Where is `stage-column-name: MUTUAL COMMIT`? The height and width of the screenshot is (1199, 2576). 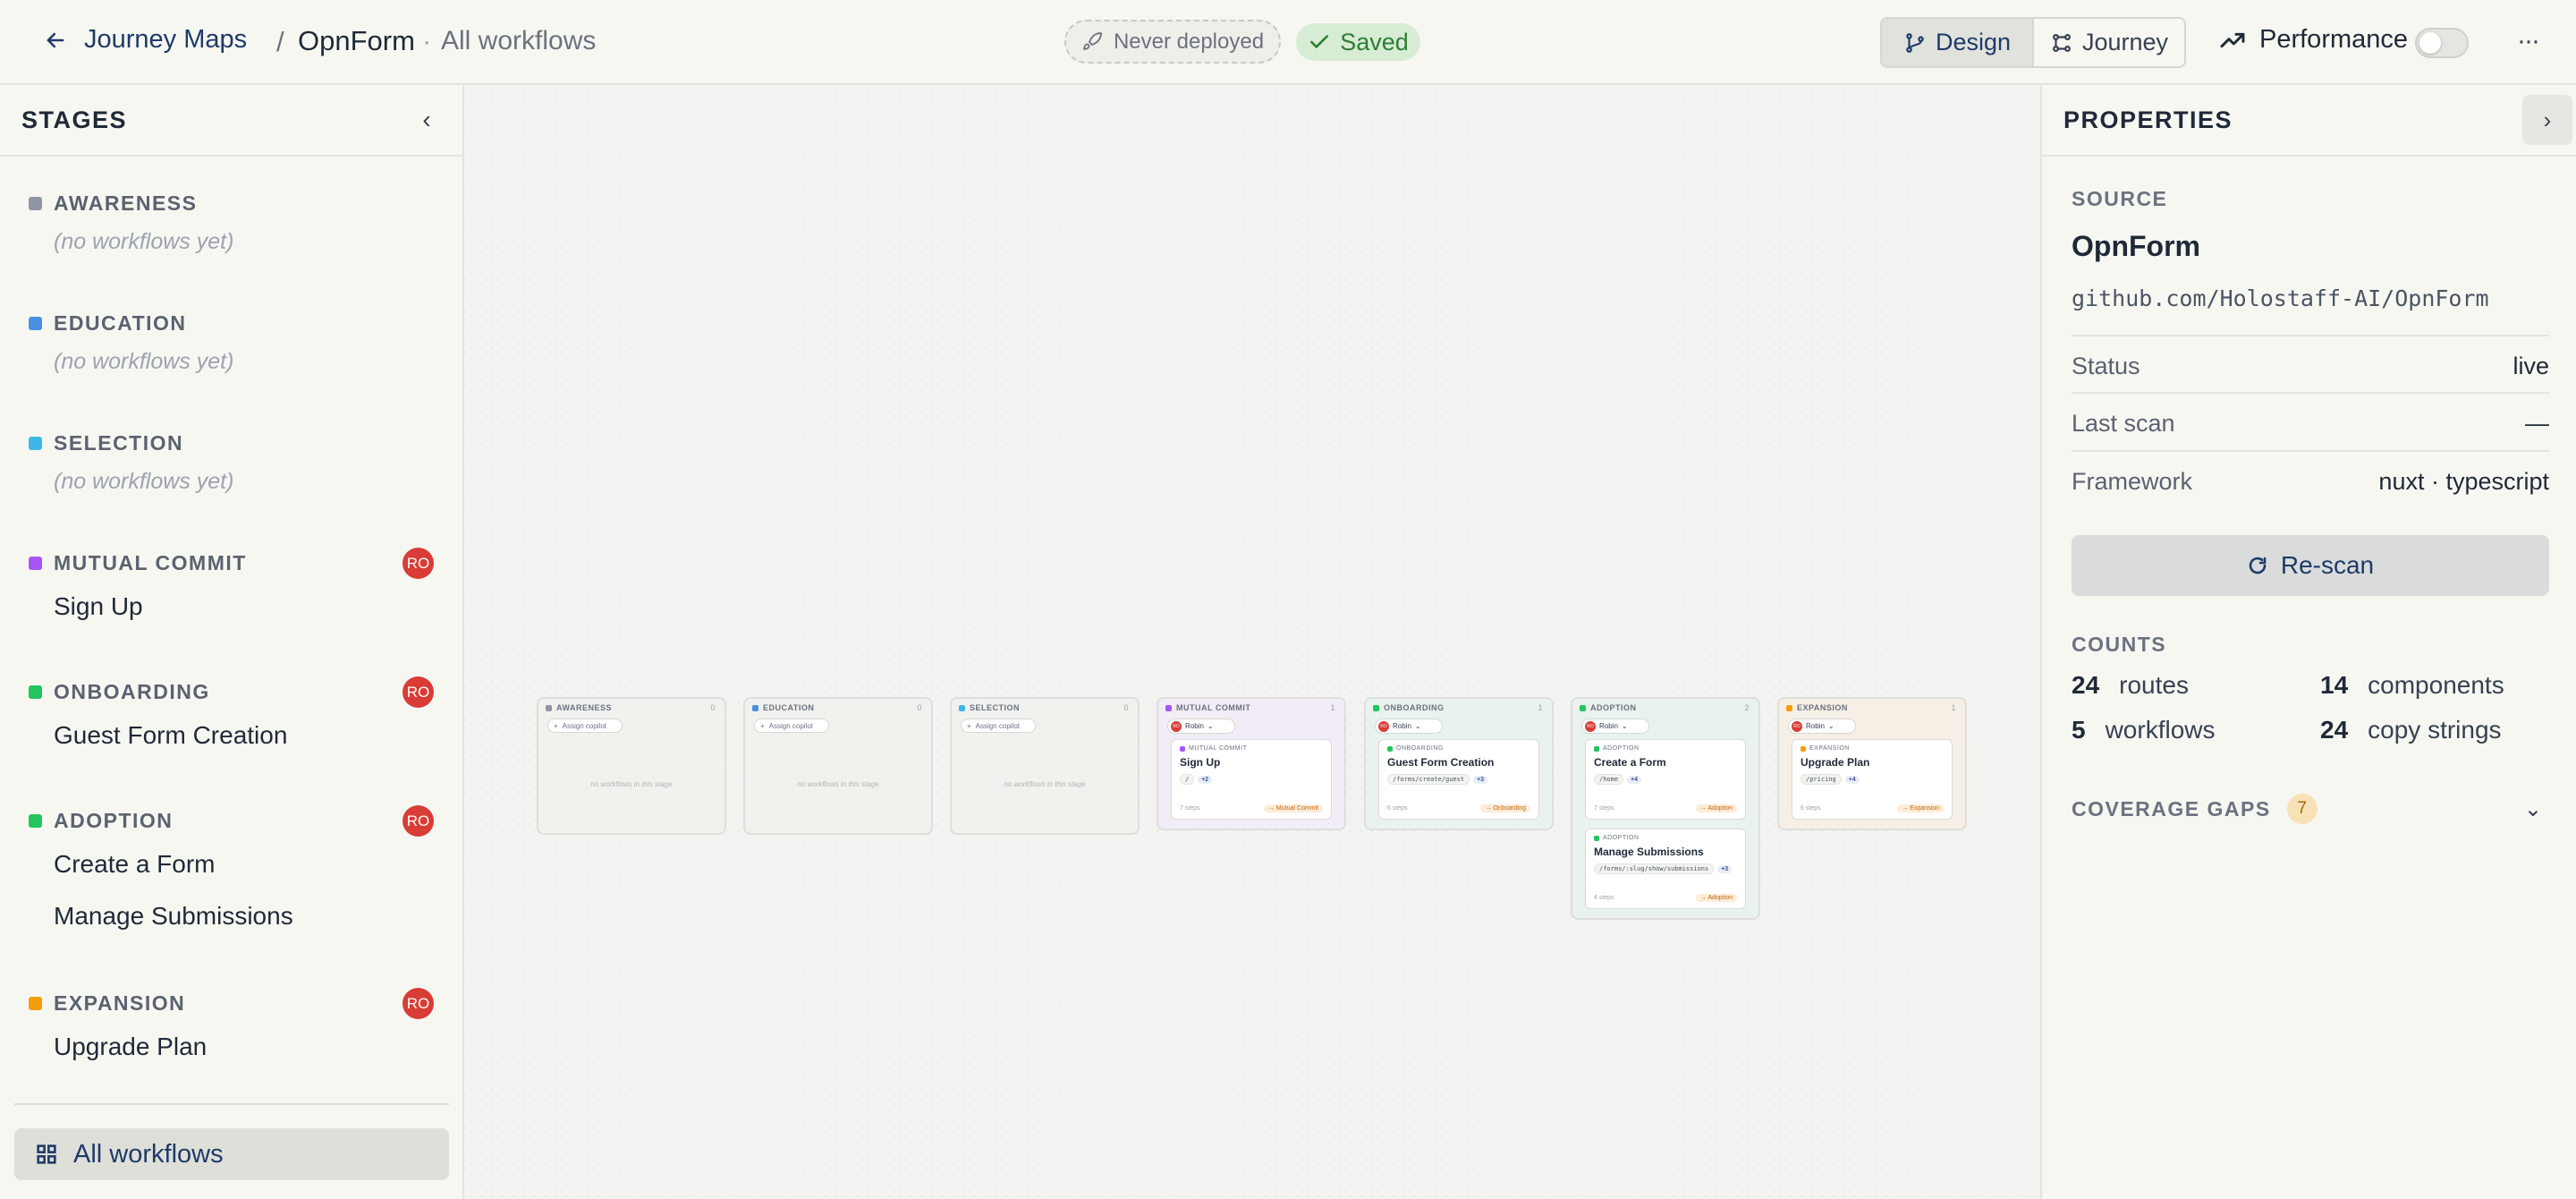 stage-column-name: MUTUAL COMMIT is located at coordinates (1213, 707).